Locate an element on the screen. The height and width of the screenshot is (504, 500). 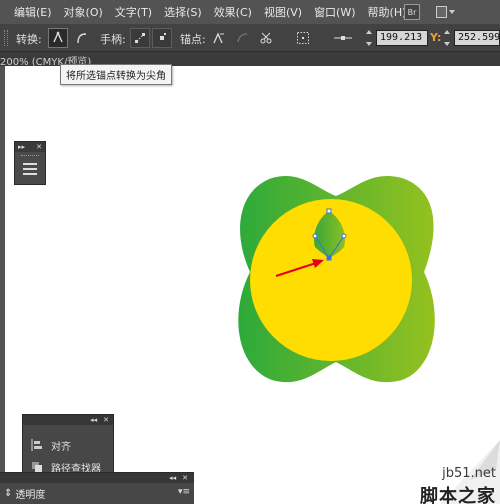
convert-to-corner-button is located at coordinates (58, 38).